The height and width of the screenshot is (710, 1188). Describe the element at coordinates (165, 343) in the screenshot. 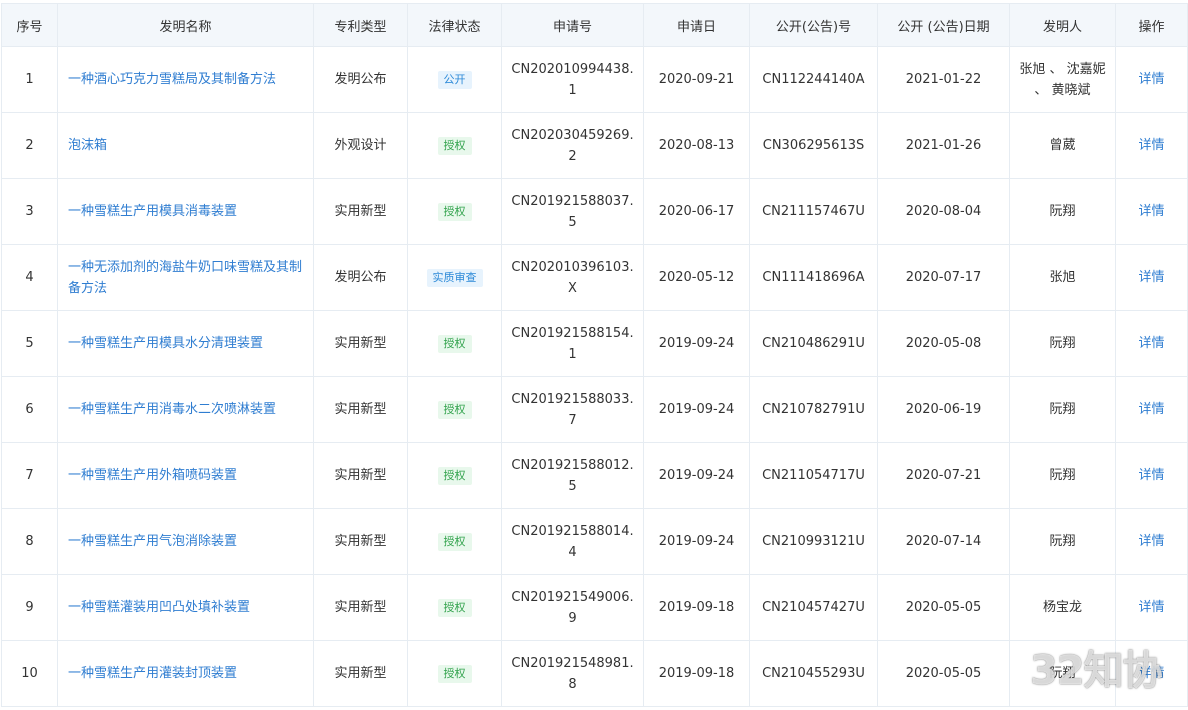

I see `patent-name-link: 一种雪糕生产用模具水分清理装置` at that location.